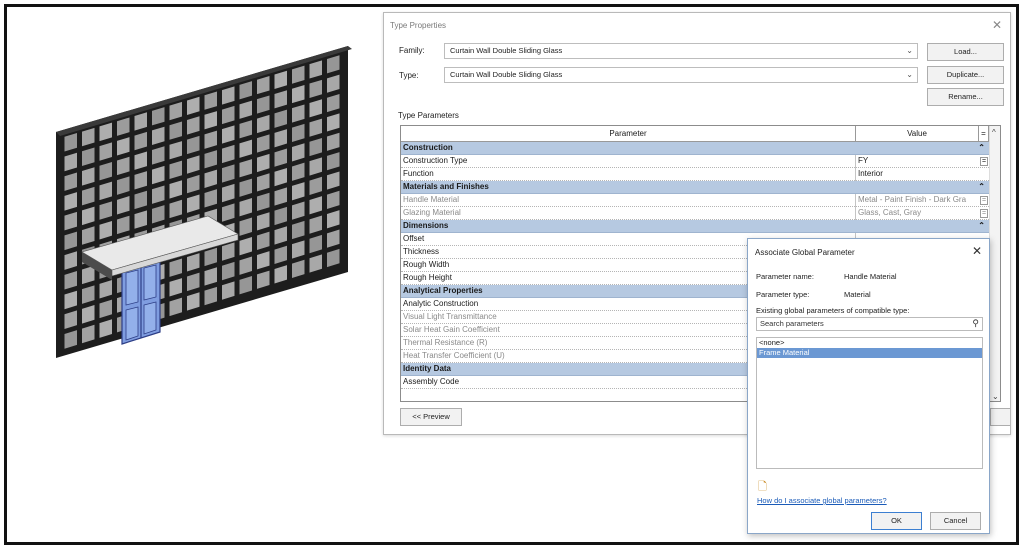  Describe the element at coordinates (441, 303) in the screenshot. I see `parameter-name: Analytic Construction` at that location.